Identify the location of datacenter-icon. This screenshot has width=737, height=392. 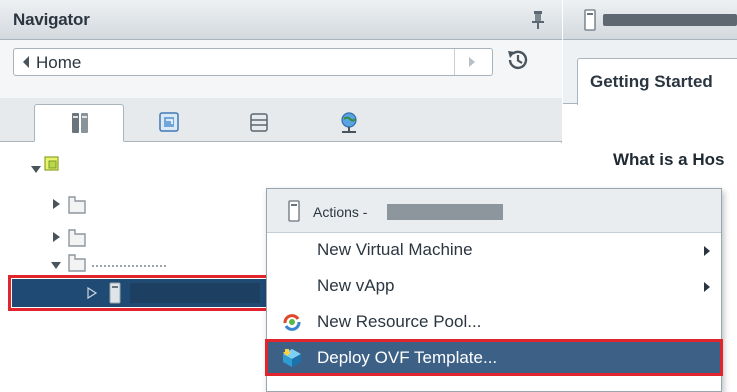
(53, 164).